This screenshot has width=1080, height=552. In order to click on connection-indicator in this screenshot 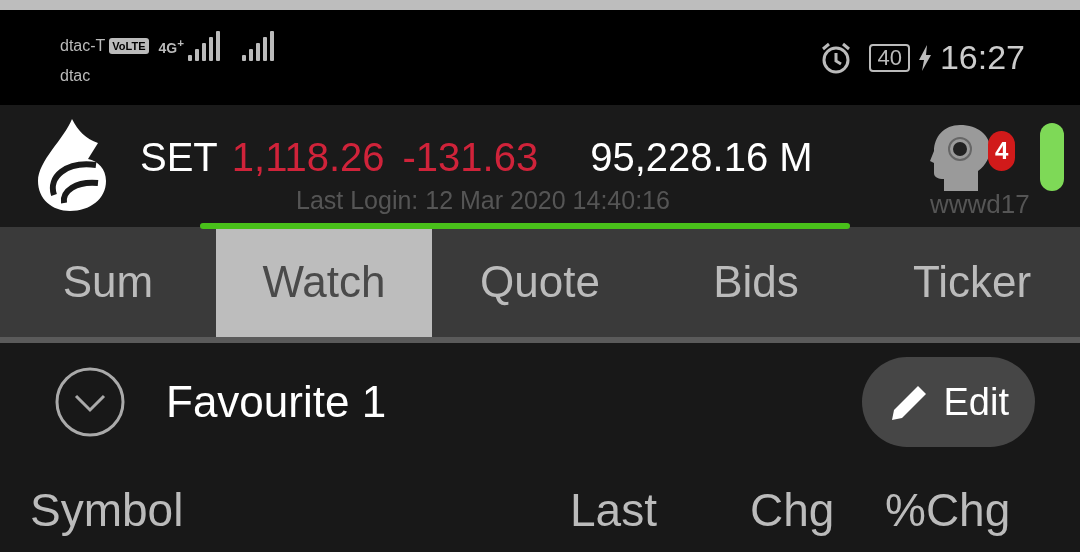, I will do `click(1052, 157)`.